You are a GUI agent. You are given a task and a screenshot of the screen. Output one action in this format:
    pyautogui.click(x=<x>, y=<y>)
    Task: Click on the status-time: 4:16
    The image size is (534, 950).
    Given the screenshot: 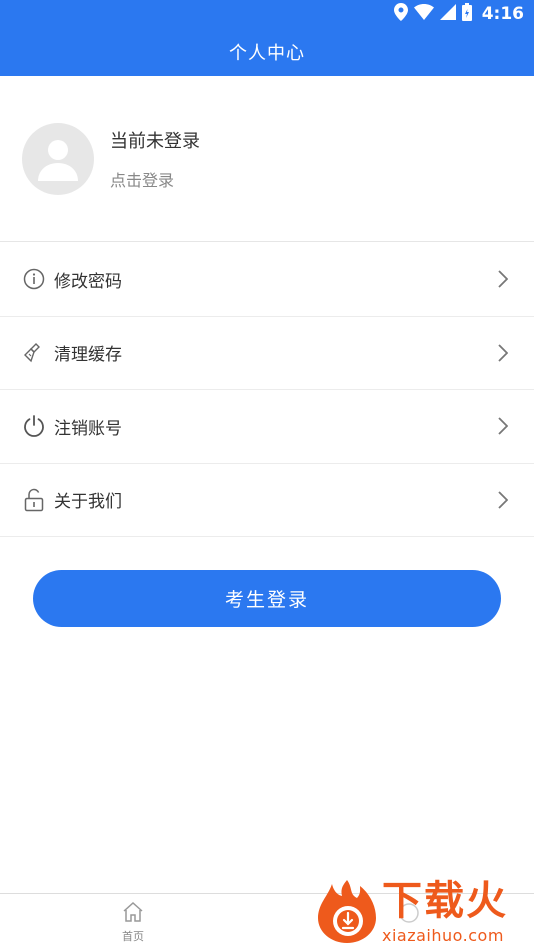 What is the action you would take?
    pyautogui.click(x=502, y=14)
    